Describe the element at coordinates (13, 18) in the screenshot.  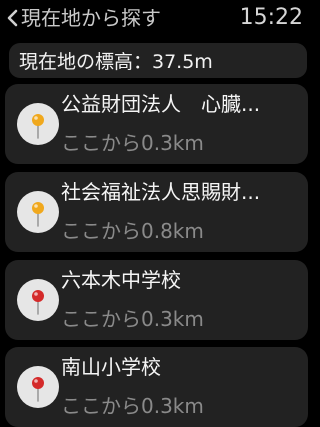
I see `chevron-left-icon` at that location.